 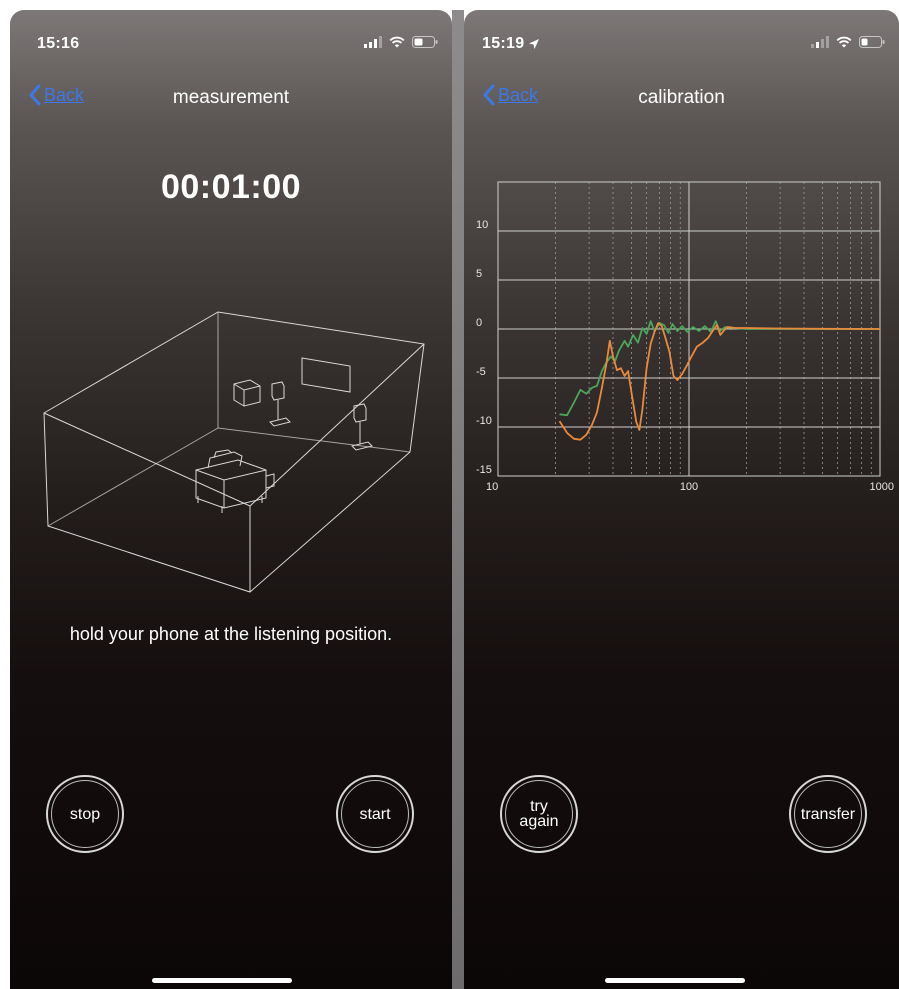 What do you see at coordinates (689, 487) in the screenshot?
I see `x-tick-label: 100` at bounding box center [689, 487].